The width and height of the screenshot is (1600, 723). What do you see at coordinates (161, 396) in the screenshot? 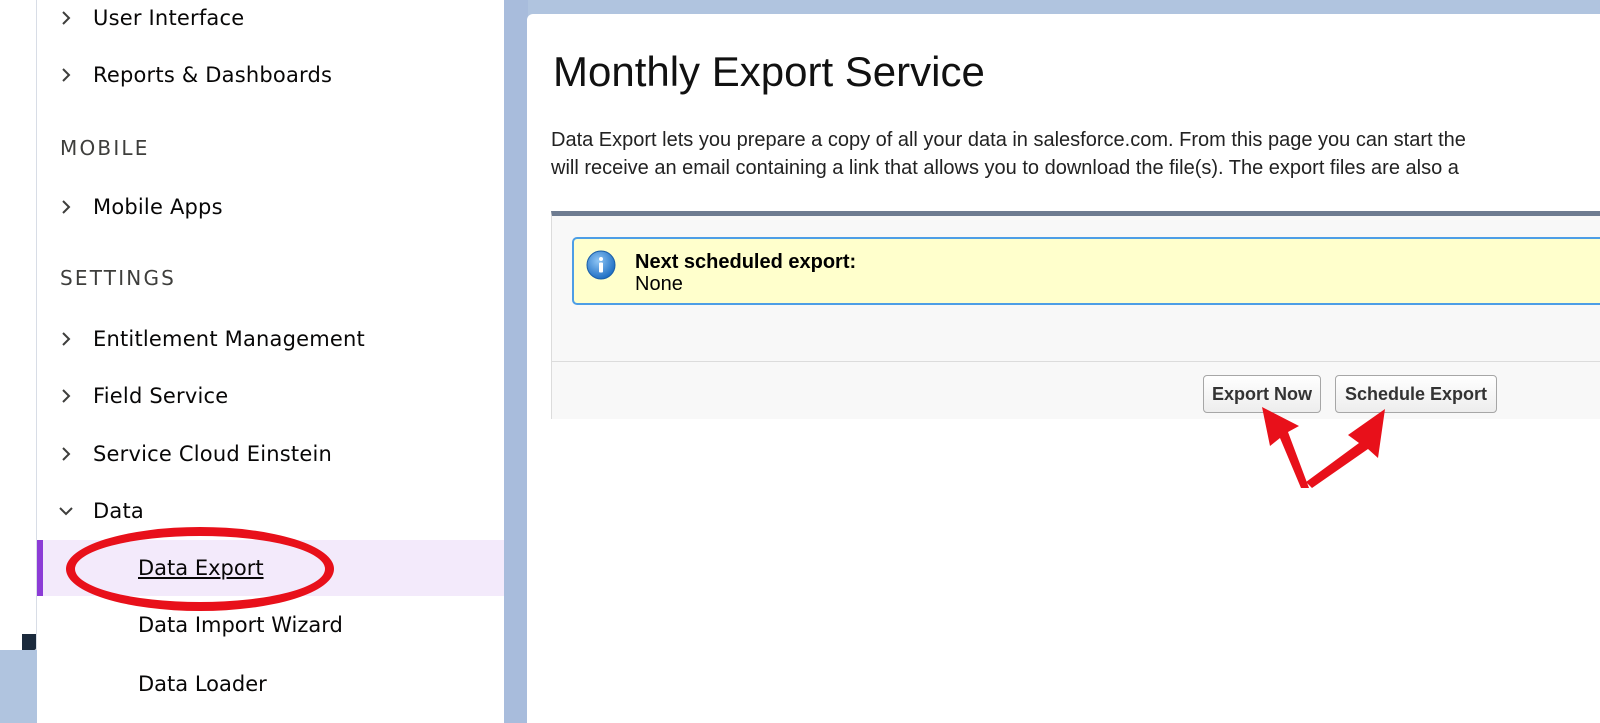
I see `sidebar-item-label: Field Service` at bounding box center [161, 396].